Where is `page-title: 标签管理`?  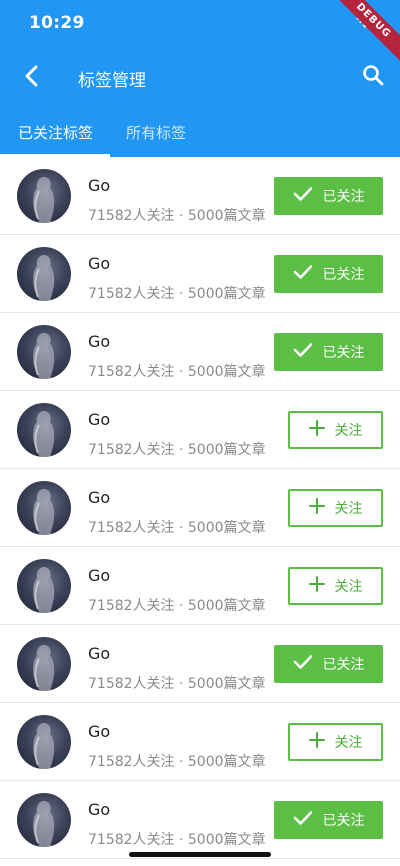
page-title: 标签管理 is located at coordinates (112, 81).